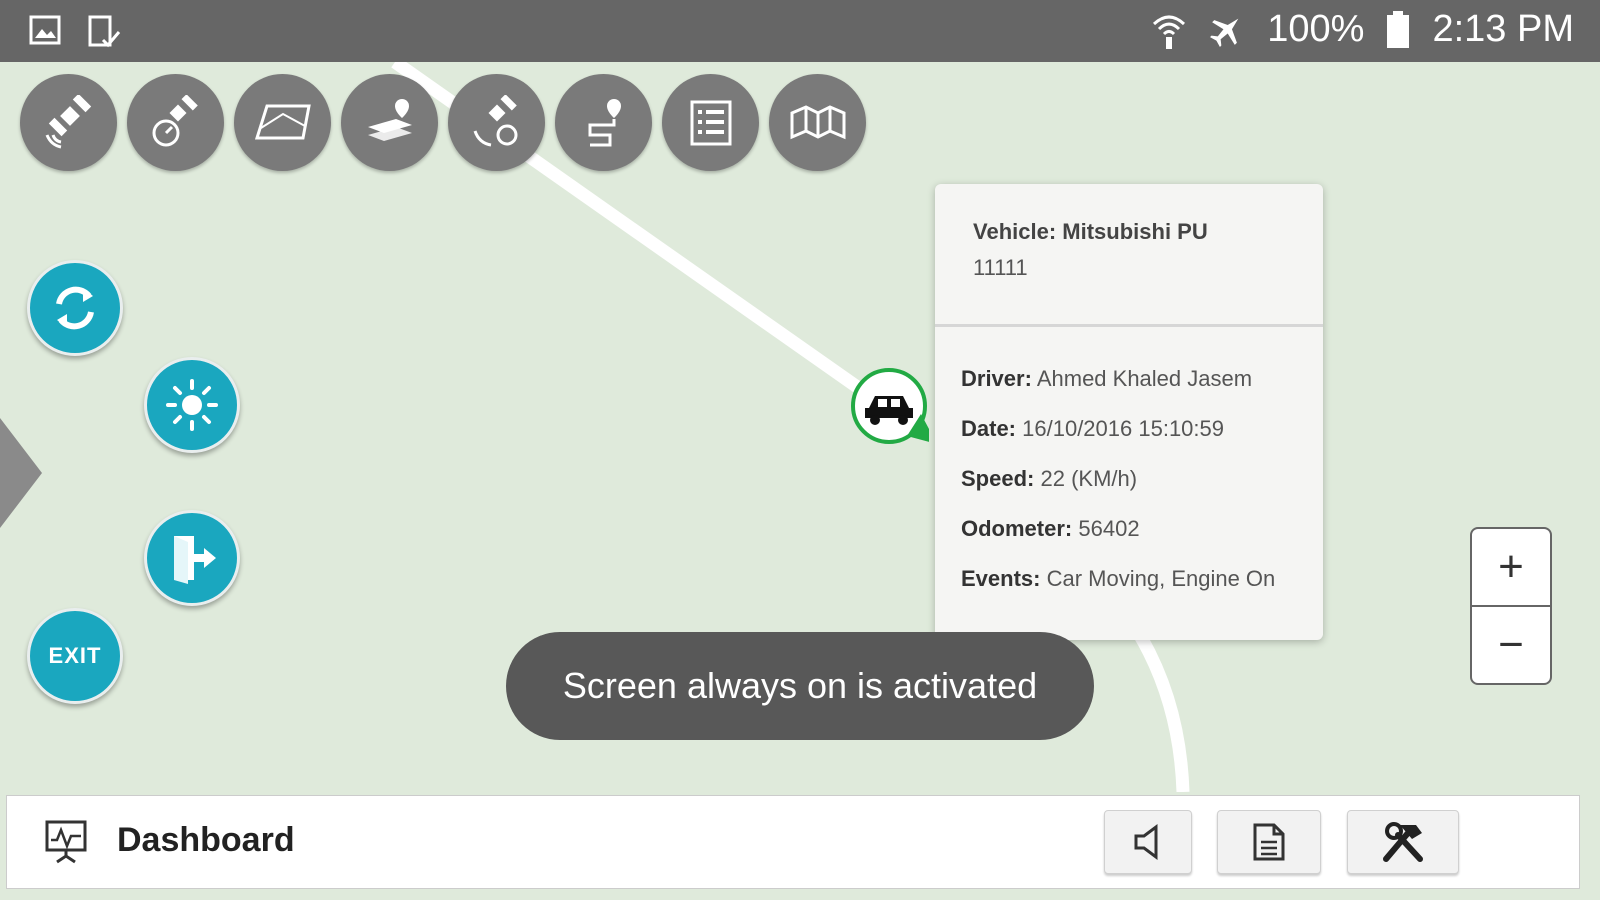 This screenshot has width=1600, height=900. I want to click on satellite-tracking-icon, so click(68, 121).